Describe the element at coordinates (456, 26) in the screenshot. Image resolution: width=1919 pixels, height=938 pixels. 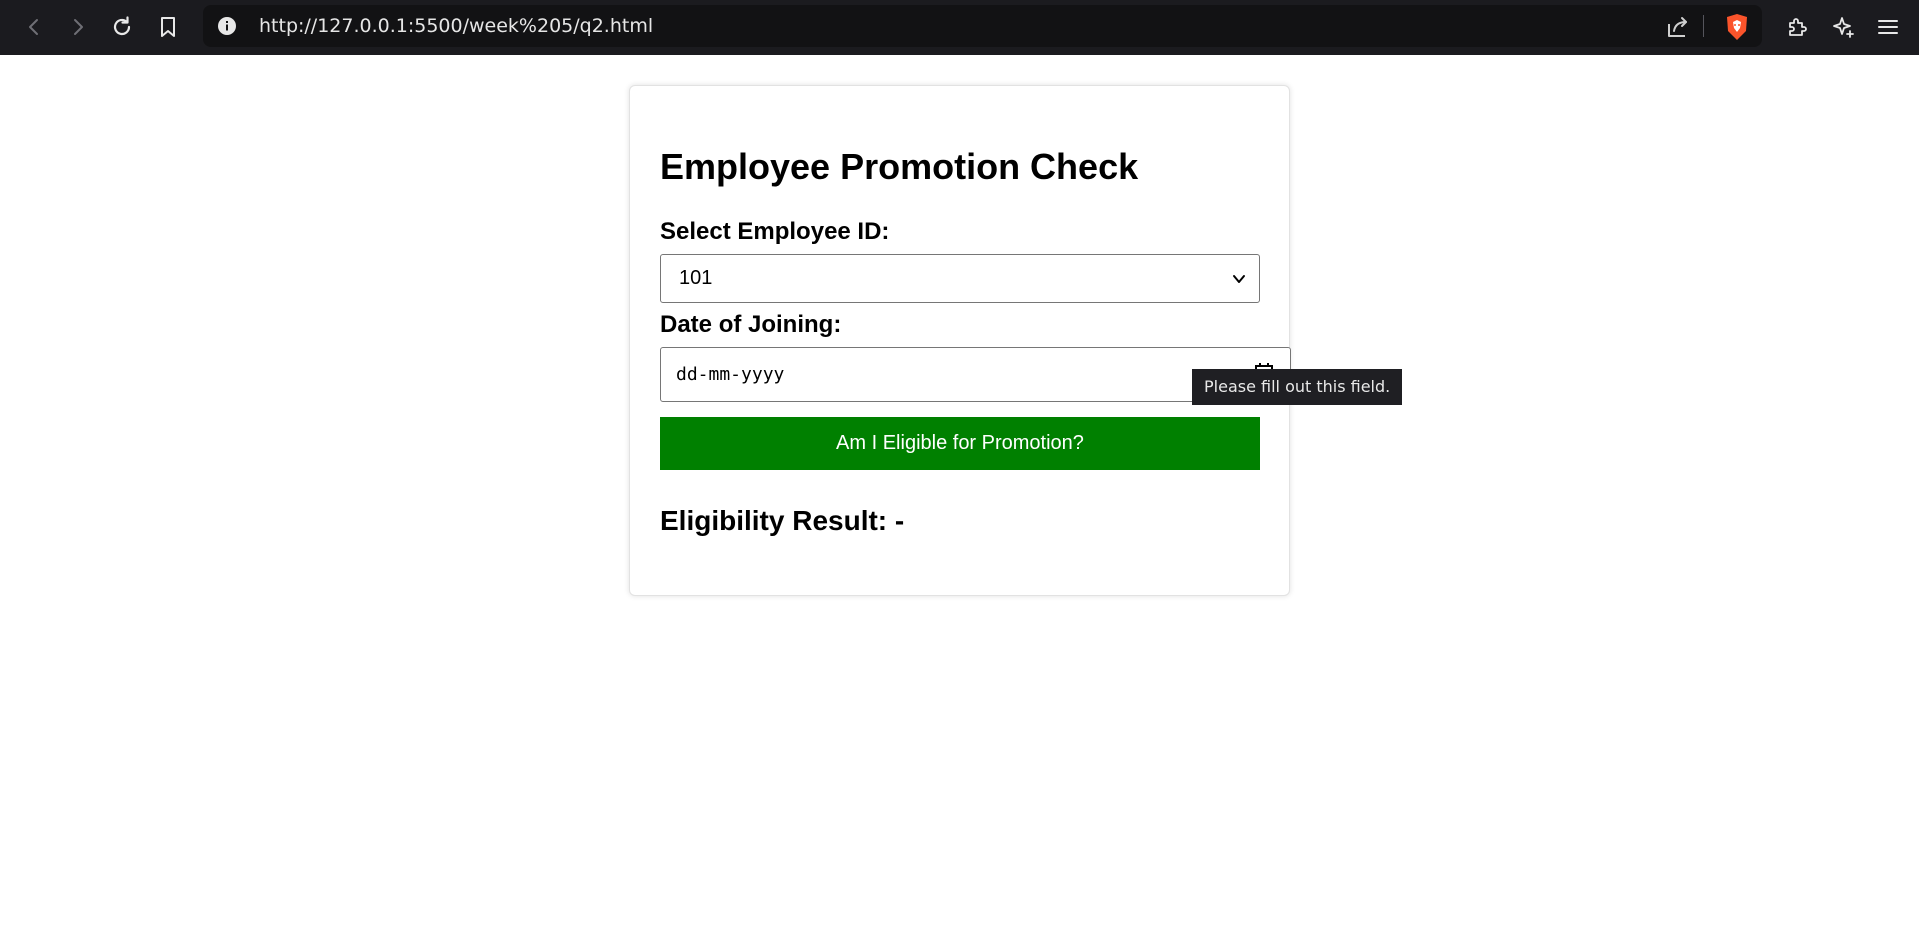
I see `url-text: http://127.0.0.1:5500/week%205/q2.html` at that location.